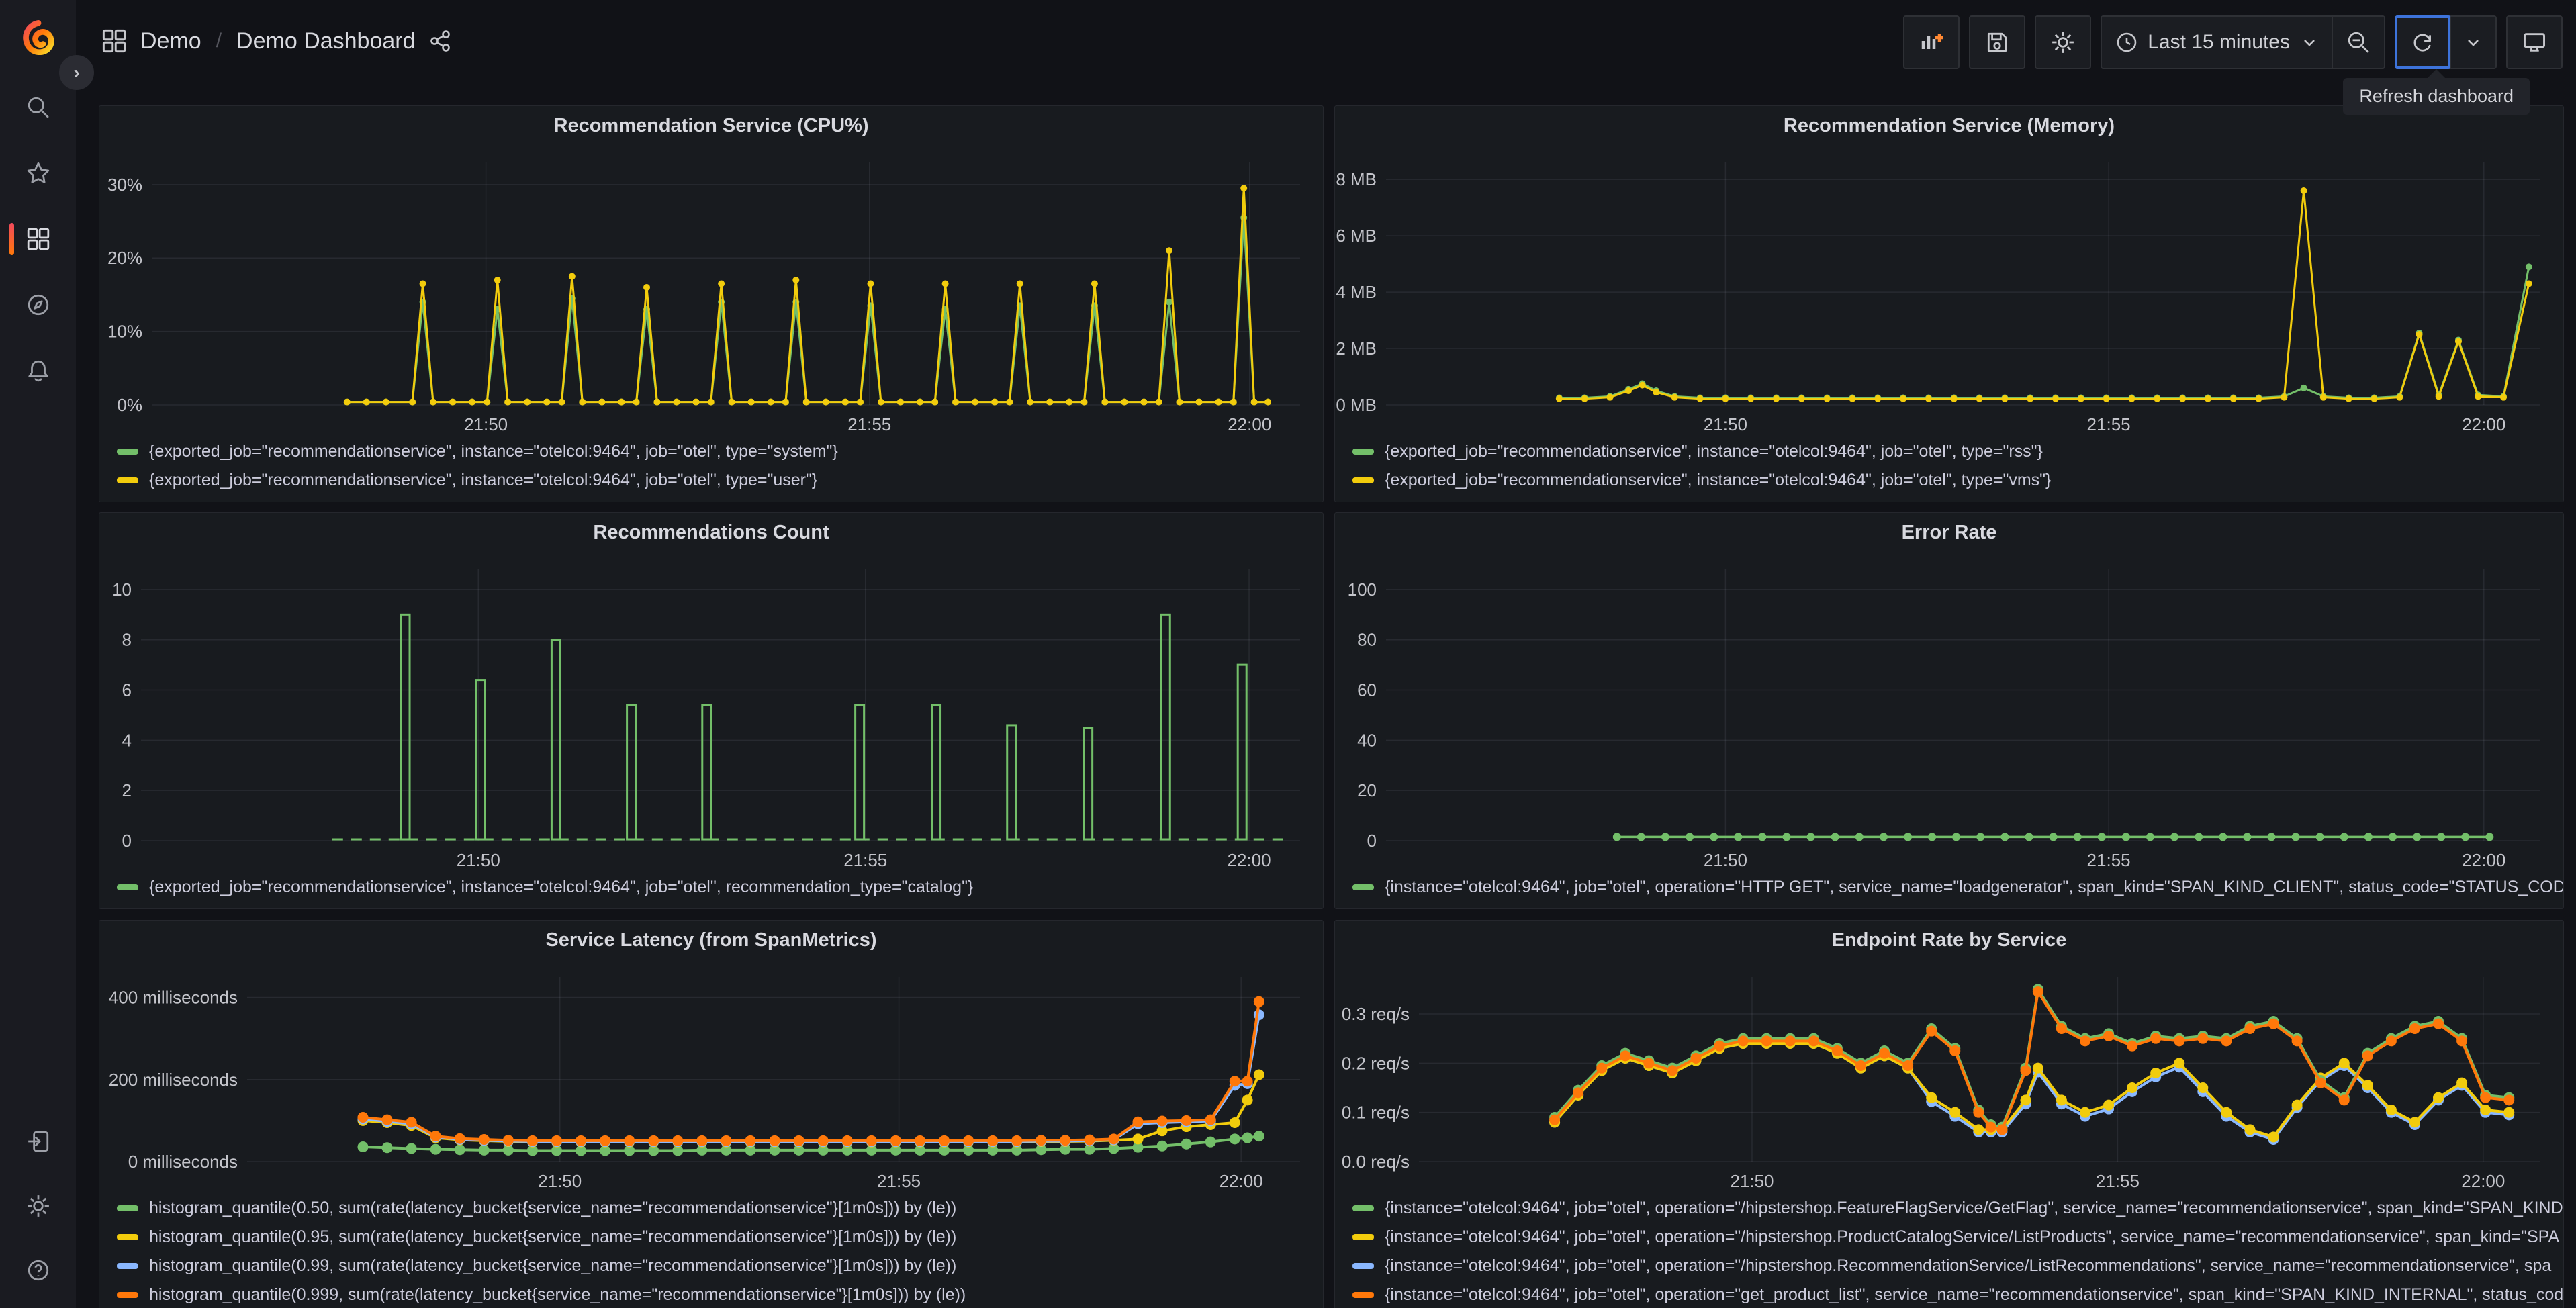 The height and width of the screenshot is (1308, 2576). What do you see at coordinates (1725, 860) in the screenshot?
I see `svg-text: 21:50` at bounding box center [1725, 860].